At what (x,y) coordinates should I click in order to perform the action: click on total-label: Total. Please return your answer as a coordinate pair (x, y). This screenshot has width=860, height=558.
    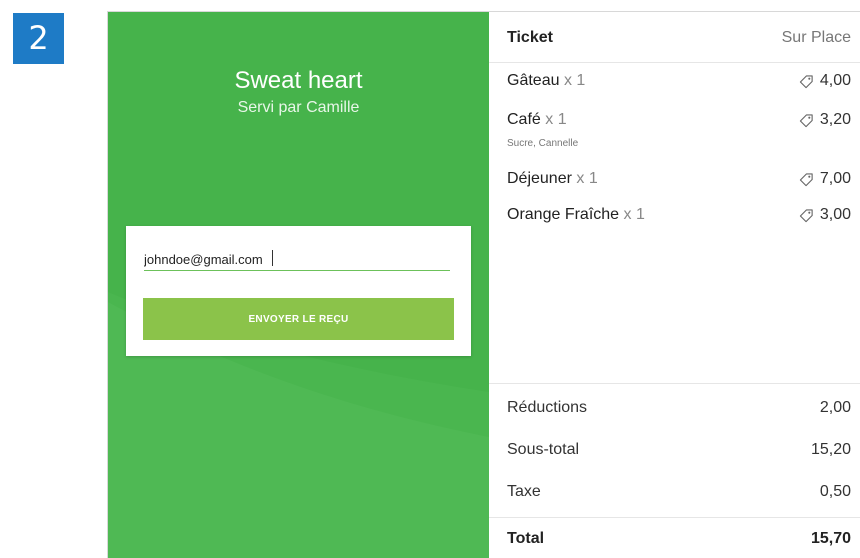
    Looking at the image, I should click on (526, 538).